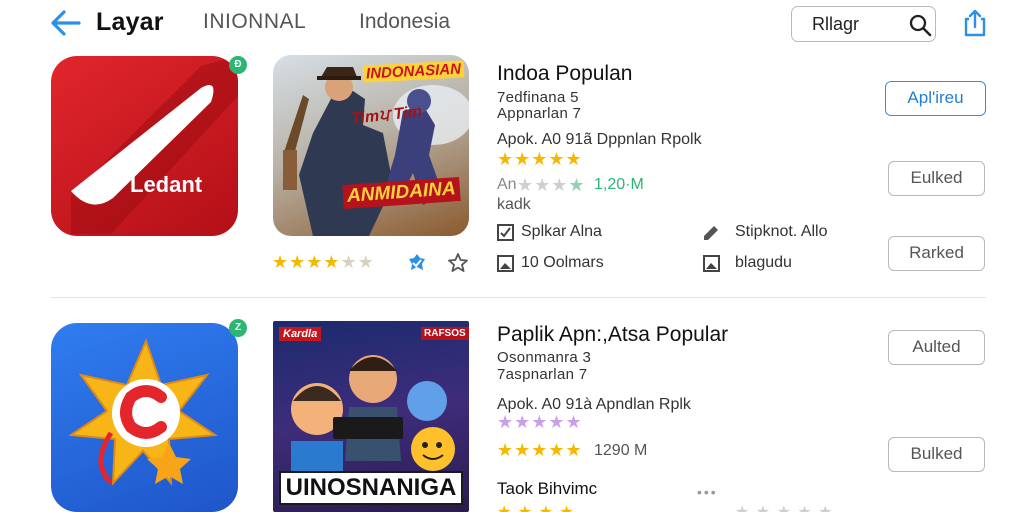  I want to click on row-divider, so click(518, 297).